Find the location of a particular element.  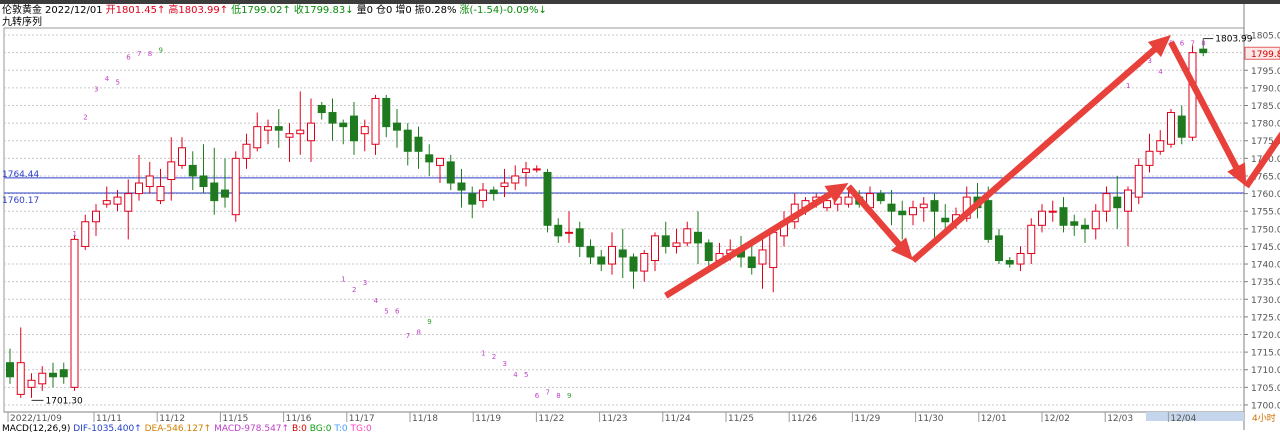

y-tick-label: 1705.00 is located at coordinates (1265, 389).